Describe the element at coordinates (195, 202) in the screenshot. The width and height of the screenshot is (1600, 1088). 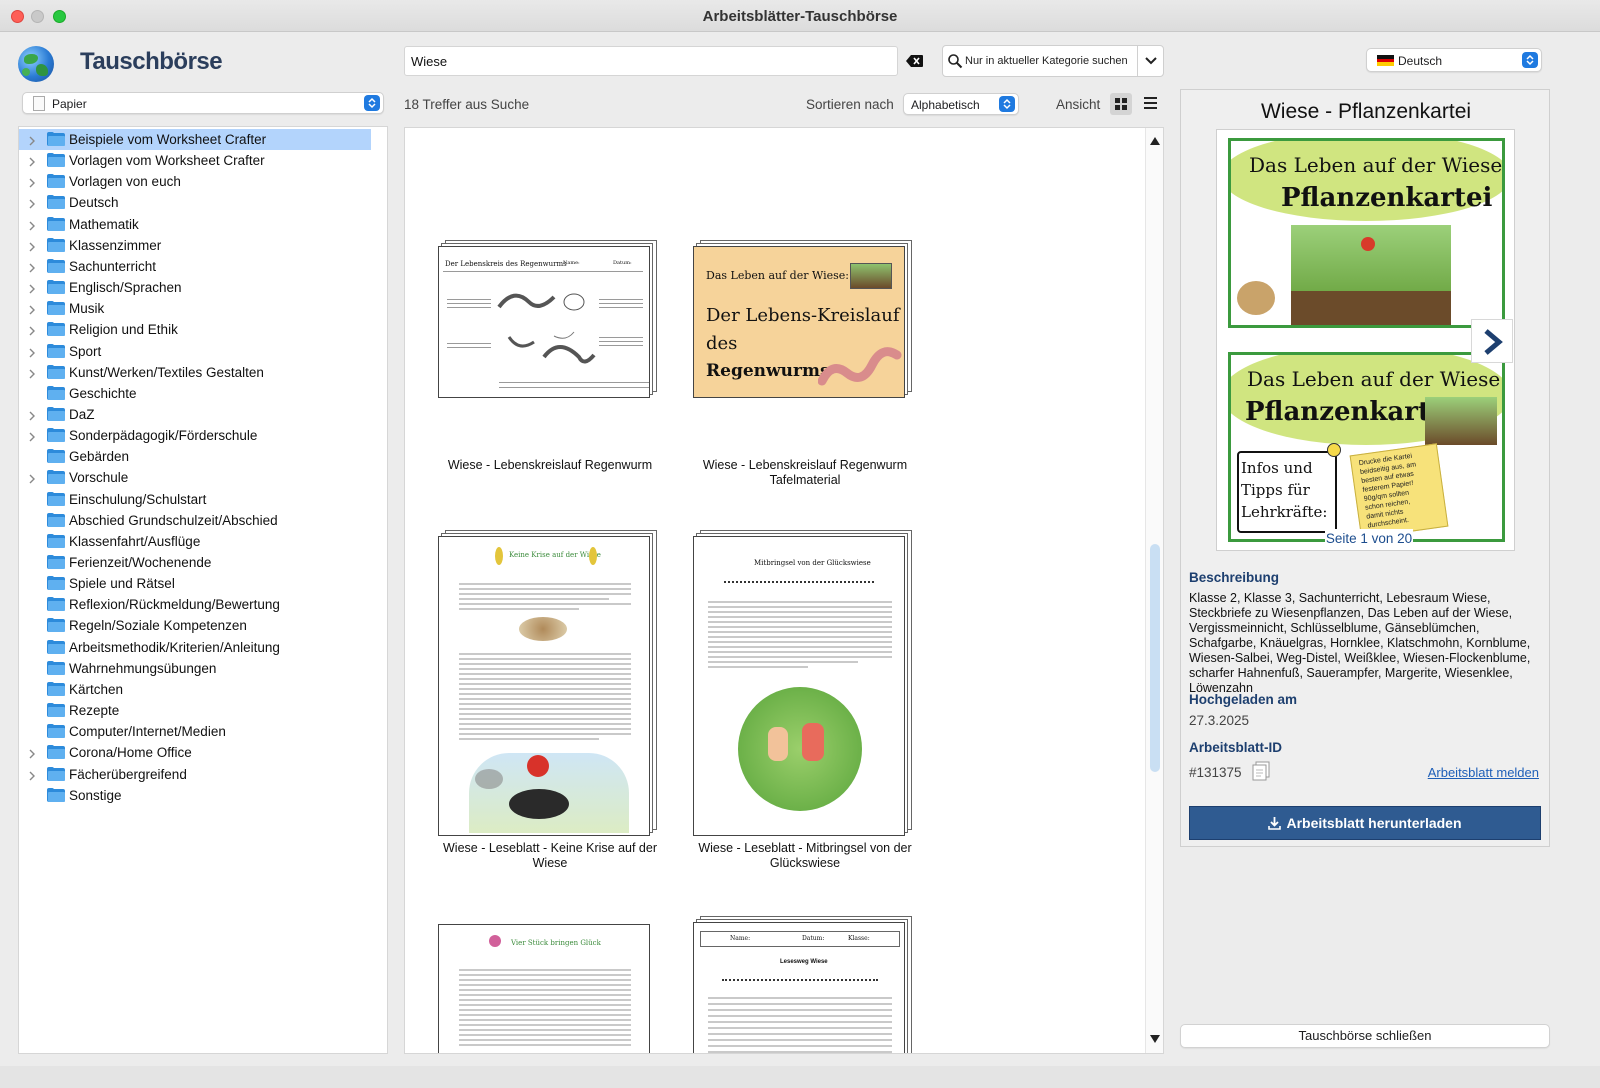
I see `tree-item: Deutsch` at that location.